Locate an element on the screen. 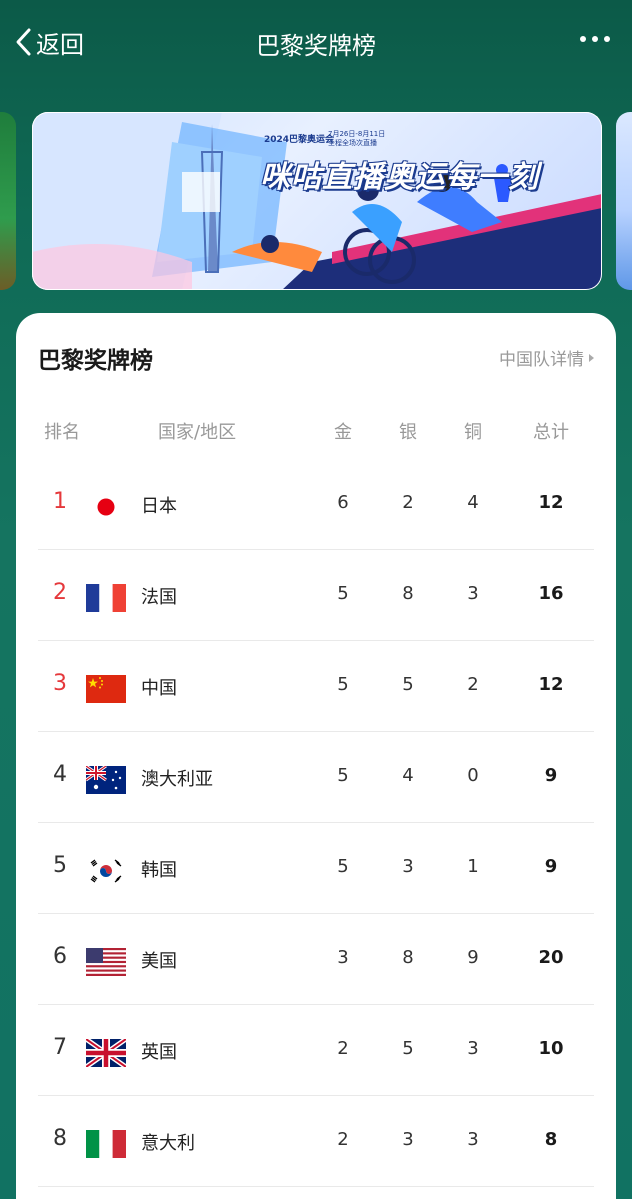 Image resolution: width=632 pixels, height=1199 pixels. header-rank: 排名 is located at coordinates (62, 432).